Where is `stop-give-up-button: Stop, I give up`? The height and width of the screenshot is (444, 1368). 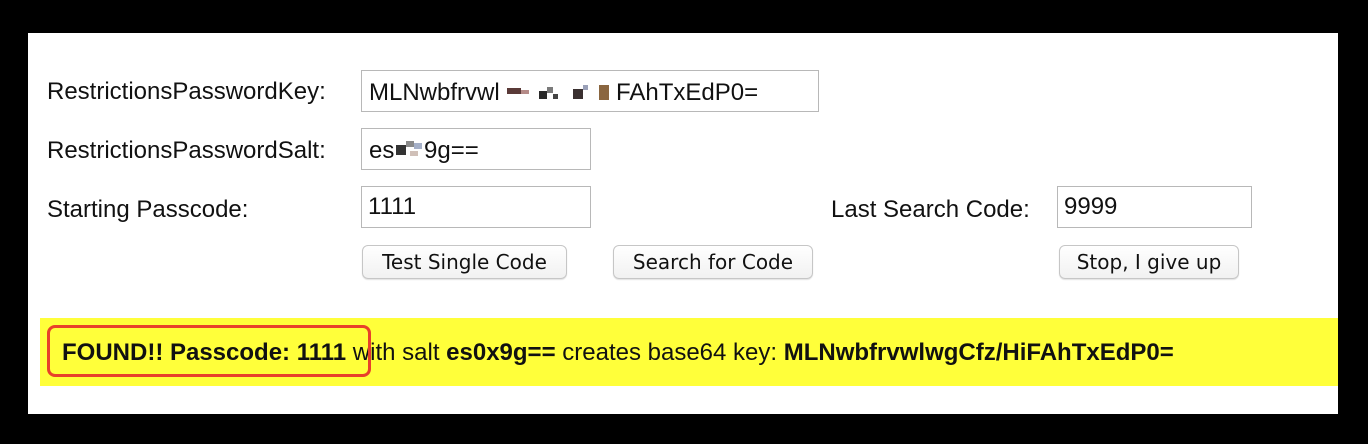
stop-give-up-button: Stop, I give up is located at coordinates (1149, 262).